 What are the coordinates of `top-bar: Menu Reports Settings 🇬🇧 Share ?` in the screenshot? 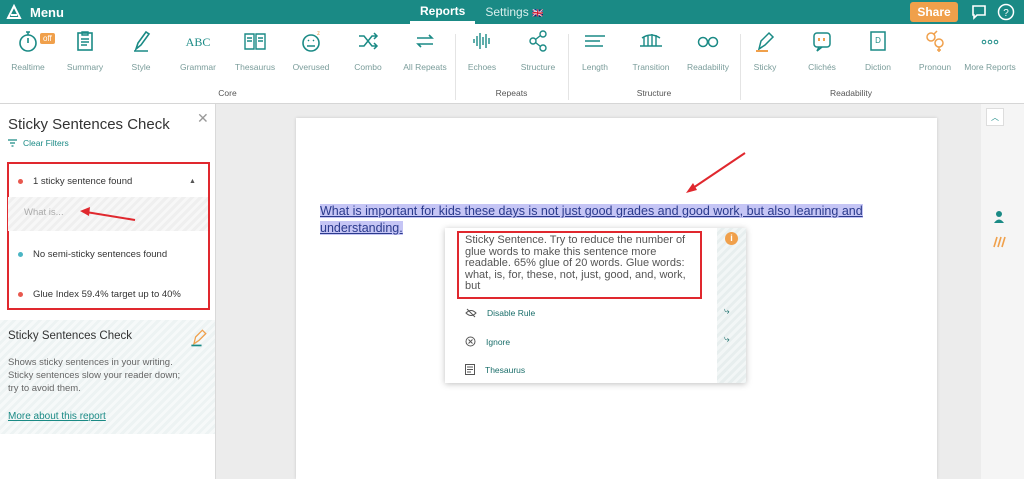 It's located at (512, 12).